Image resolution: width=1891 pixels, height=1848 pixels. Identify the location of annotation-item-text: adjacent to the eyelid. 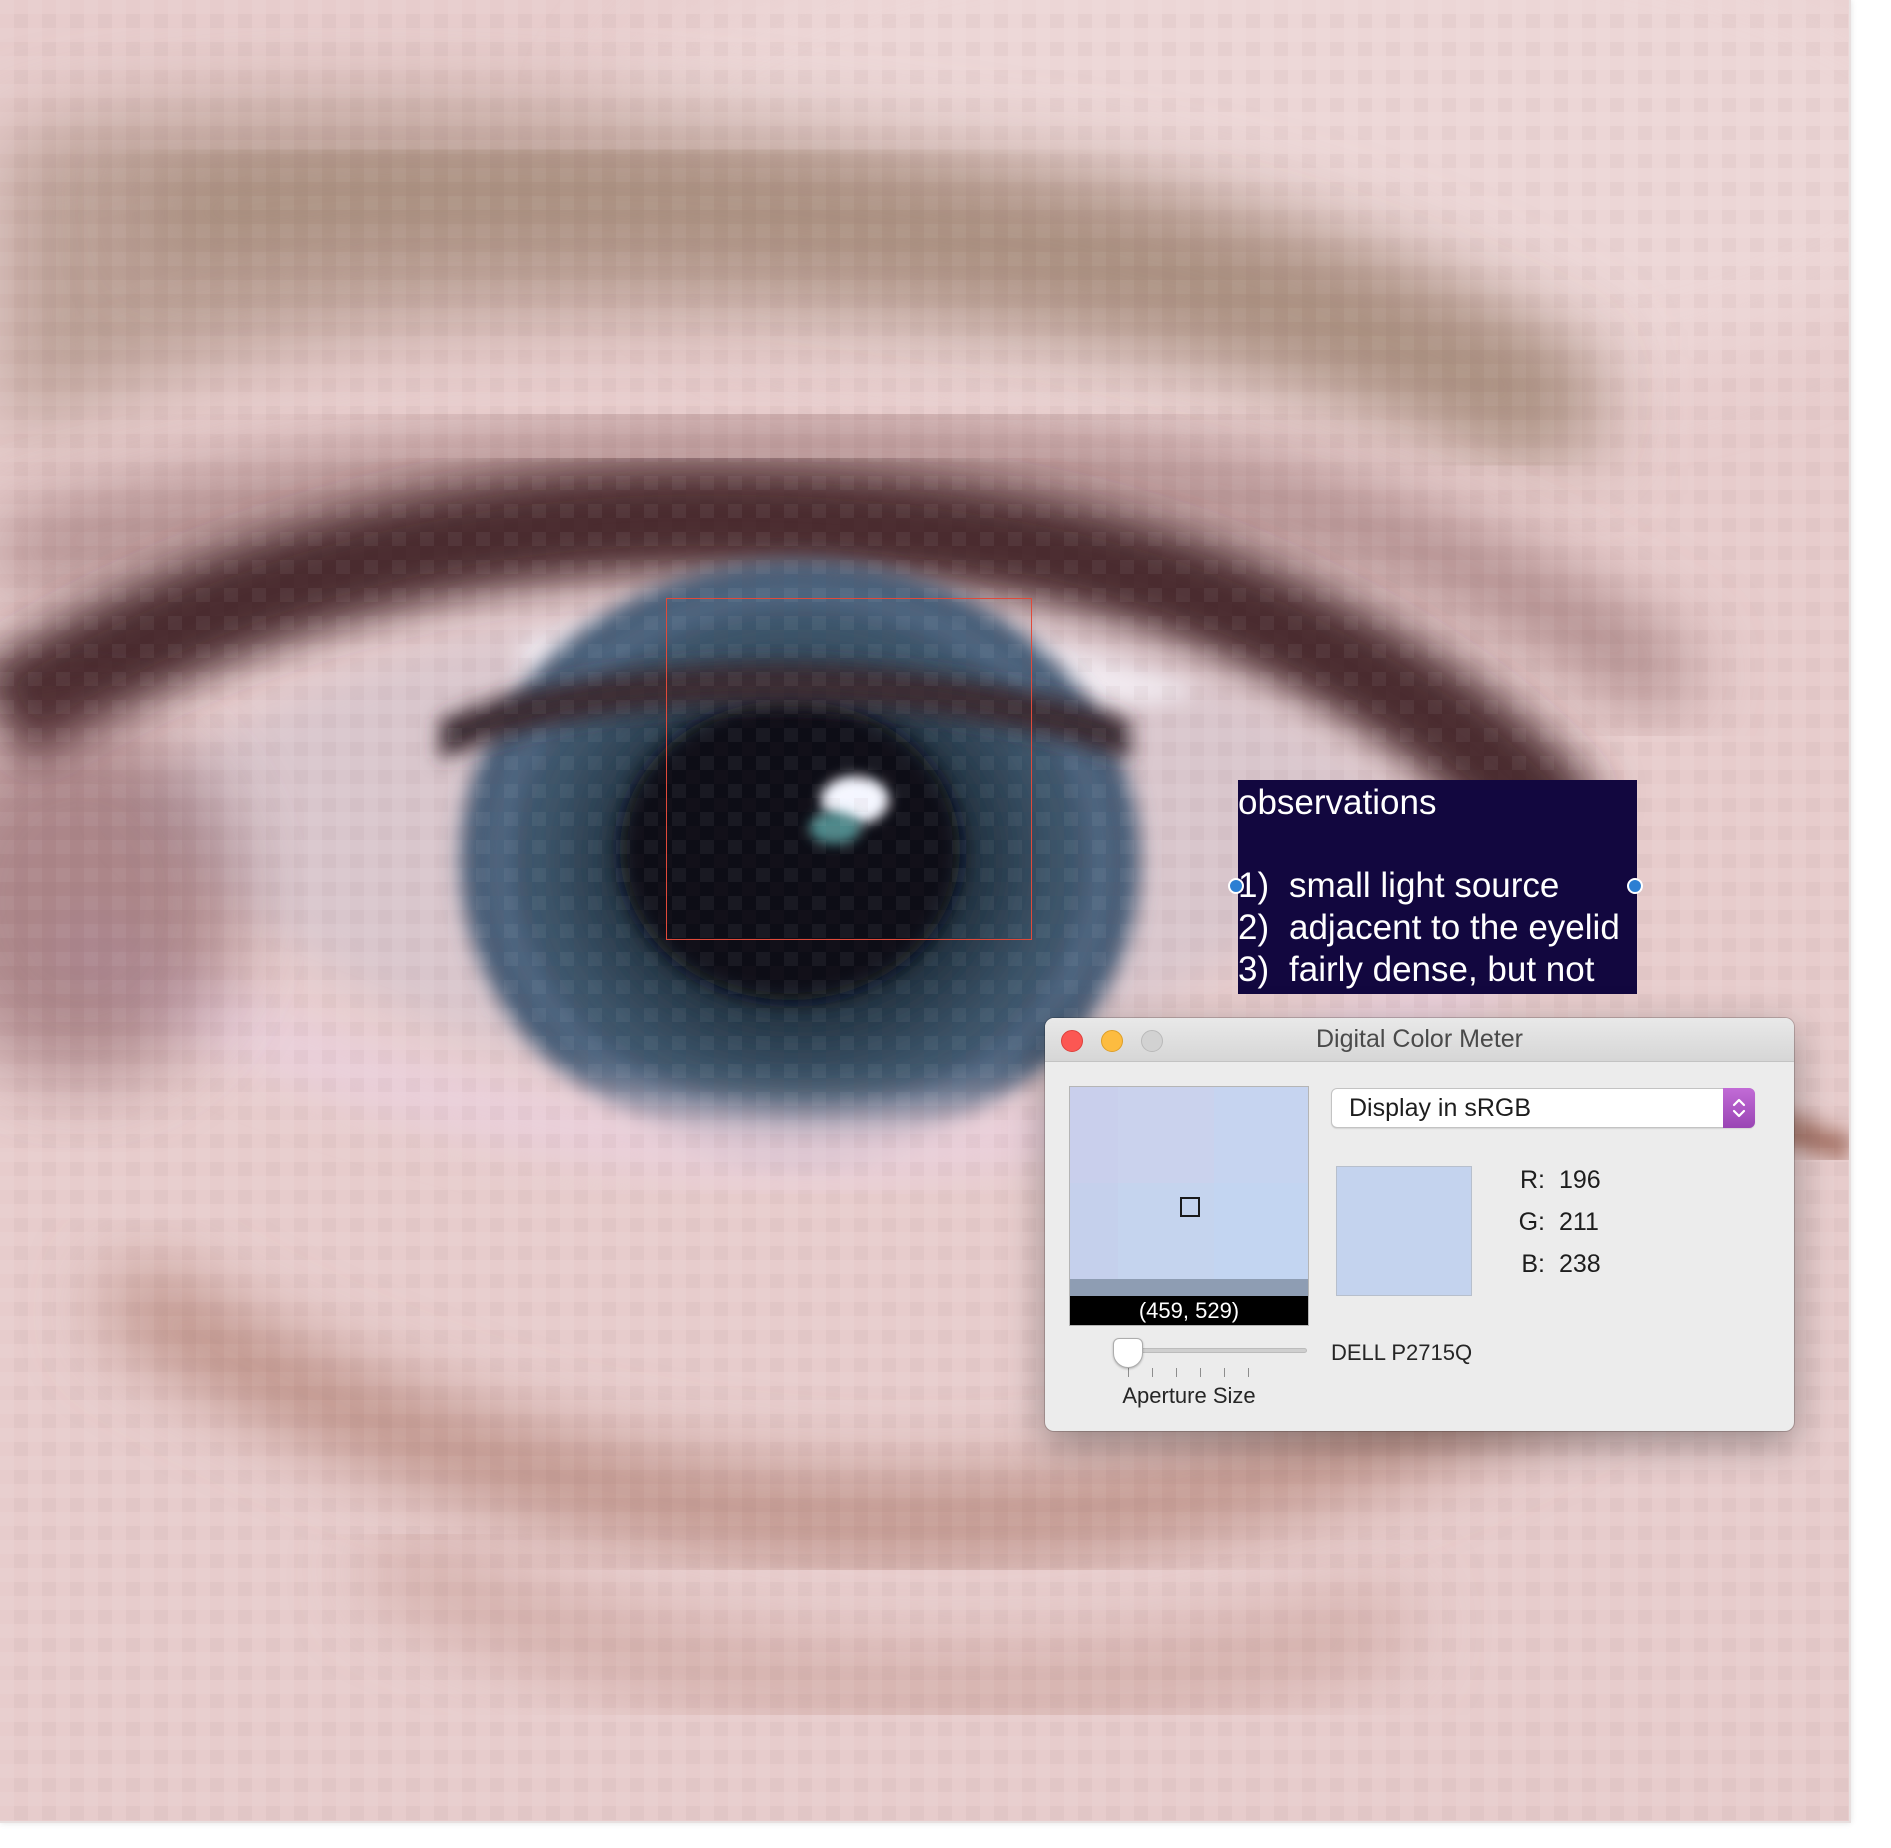
(1454, 927).